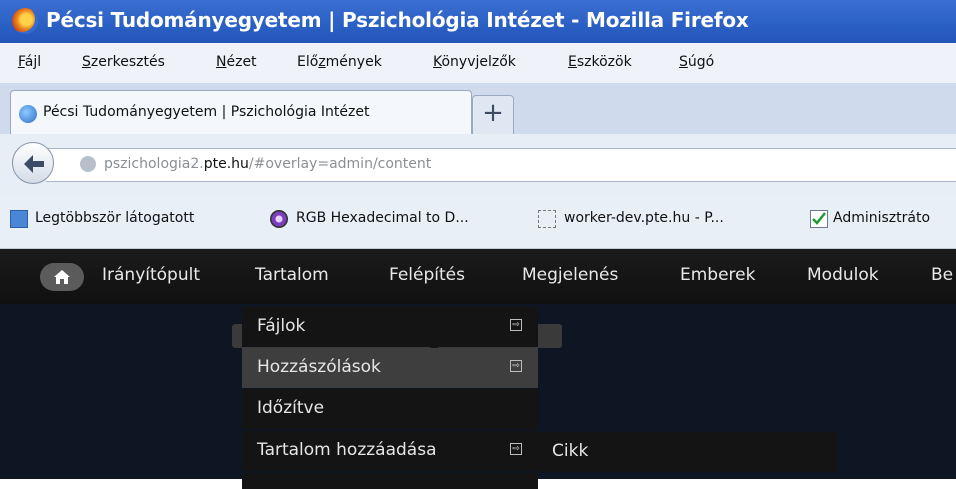  What do you see at coordinates (570, 451) in the screenshot?
I see `submenu-item-article: Cikk` at bounding box center [570, 451].